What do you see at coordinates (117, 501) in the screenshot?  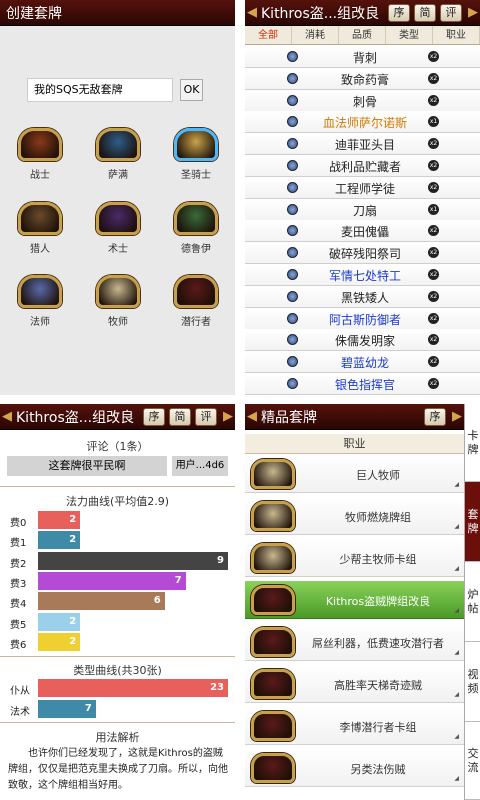 I see `mana-curve-header: 法力曲线(平均值2.9)` at bounding box center [117, 501].